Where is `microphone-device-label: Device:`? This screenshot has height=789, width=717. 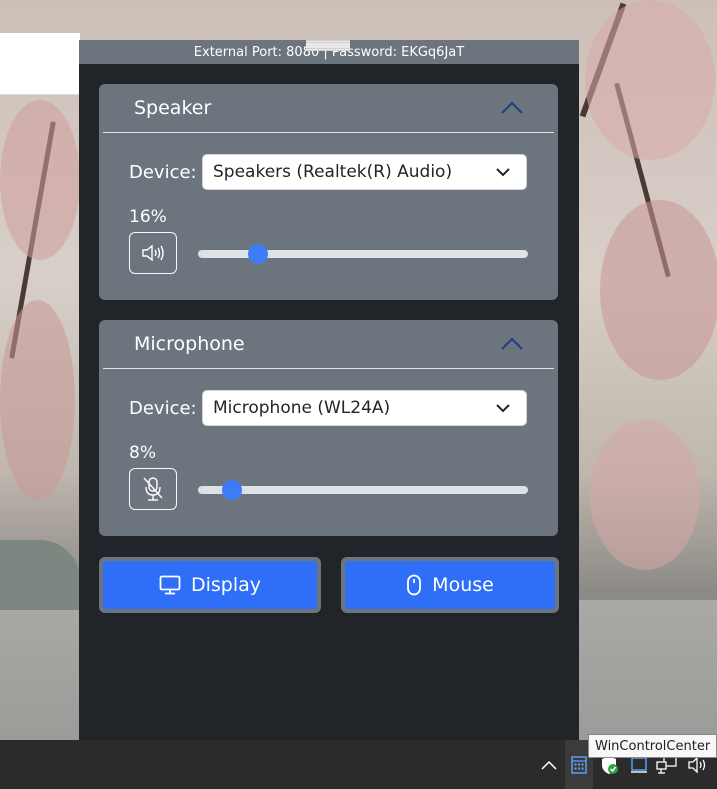 microphone-device-label: Device: is located at coordinates (163, 408).